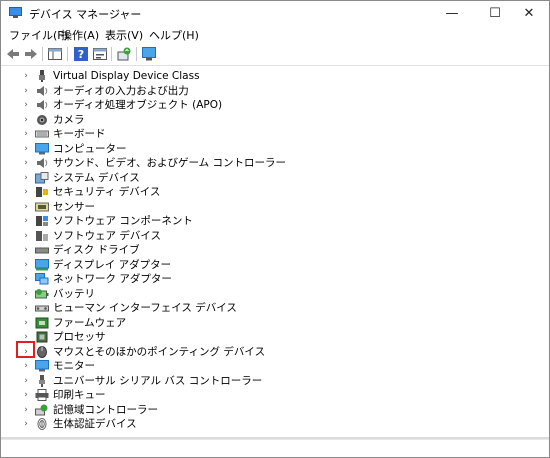  Describe the element at coordinates (275, 221) in the screenshot. I see `tree-category-row: › ソフトウェア コンポーネント` at that location.